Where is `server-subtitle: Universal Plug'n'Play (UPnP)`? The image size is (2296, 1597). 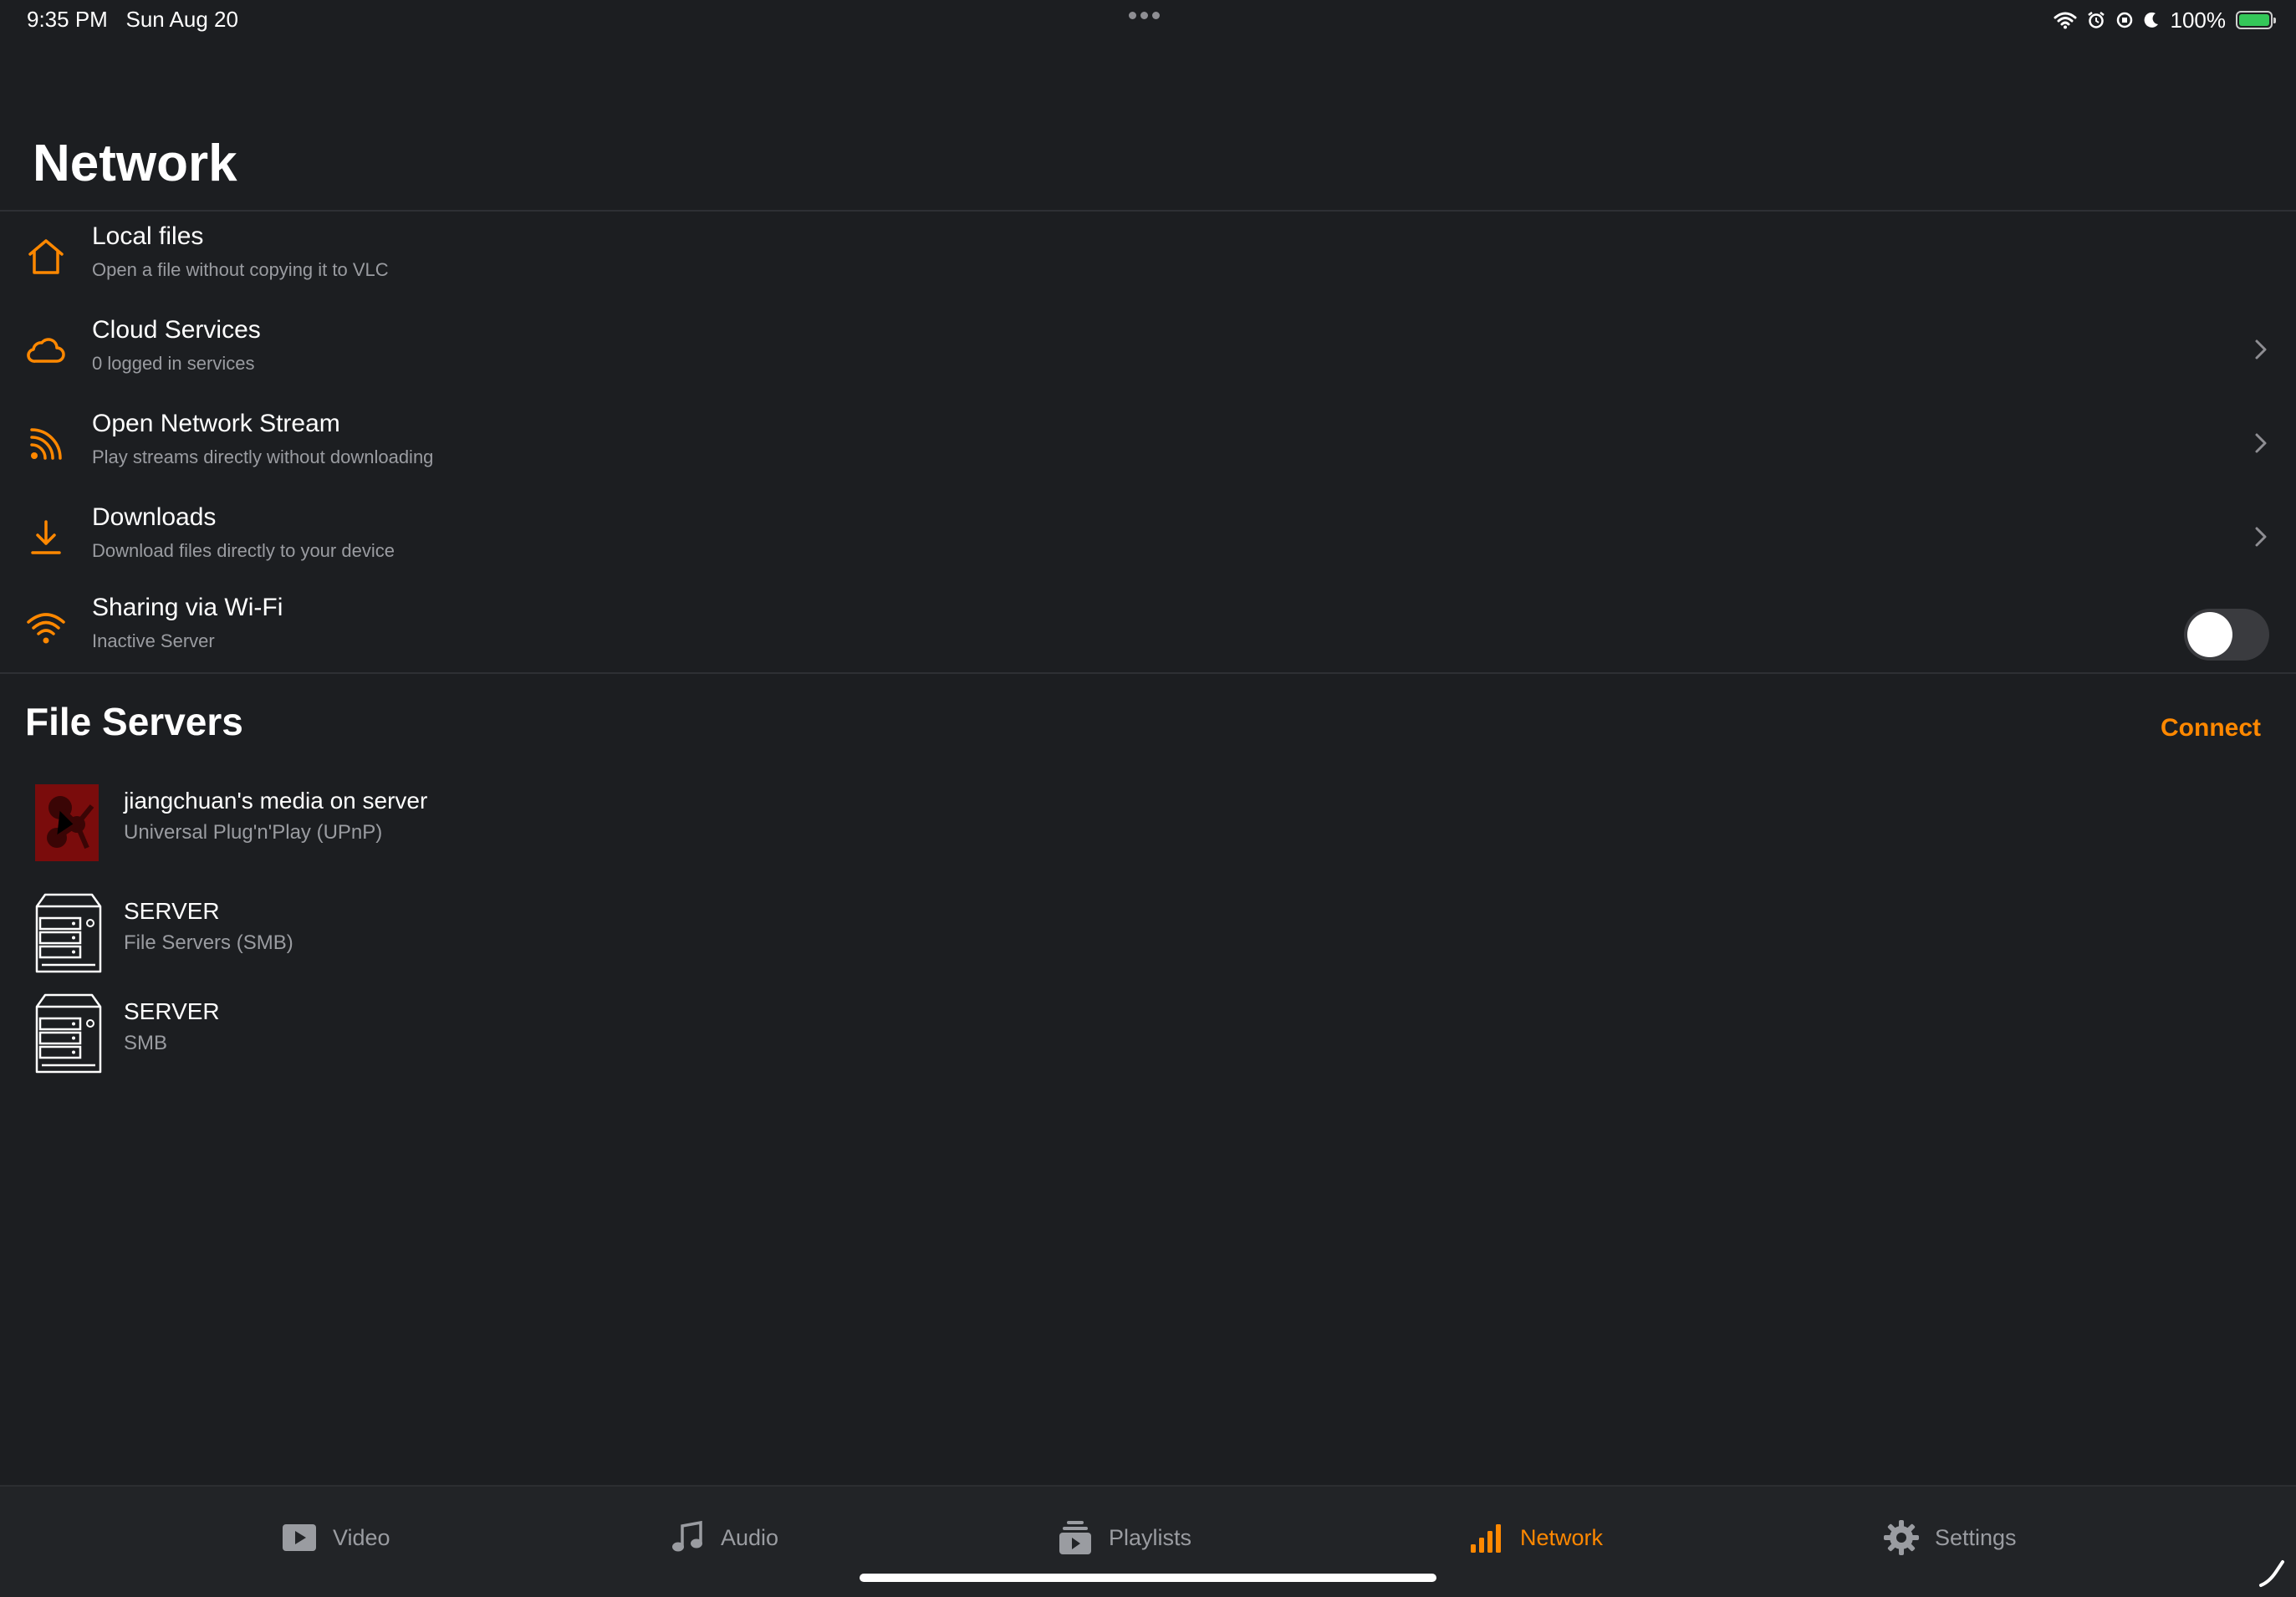
server-subtitle: Universal Plug'n'Play (UPnP) is located at coordinates (254, 832).